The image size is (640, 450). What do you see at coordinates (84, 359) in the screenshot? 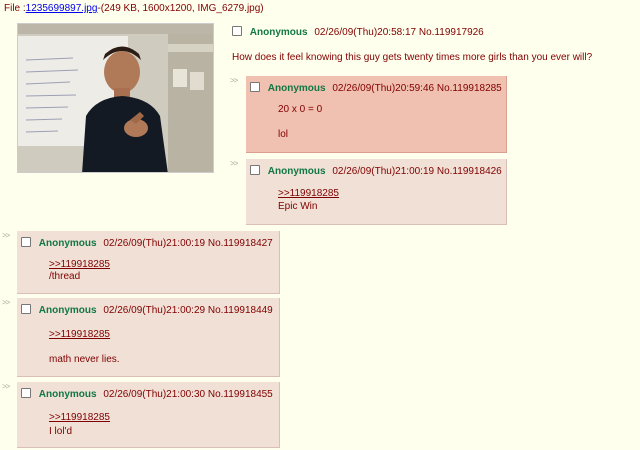
I see `reply-comment-line: math never lies.` at bounding box center [84, 359].